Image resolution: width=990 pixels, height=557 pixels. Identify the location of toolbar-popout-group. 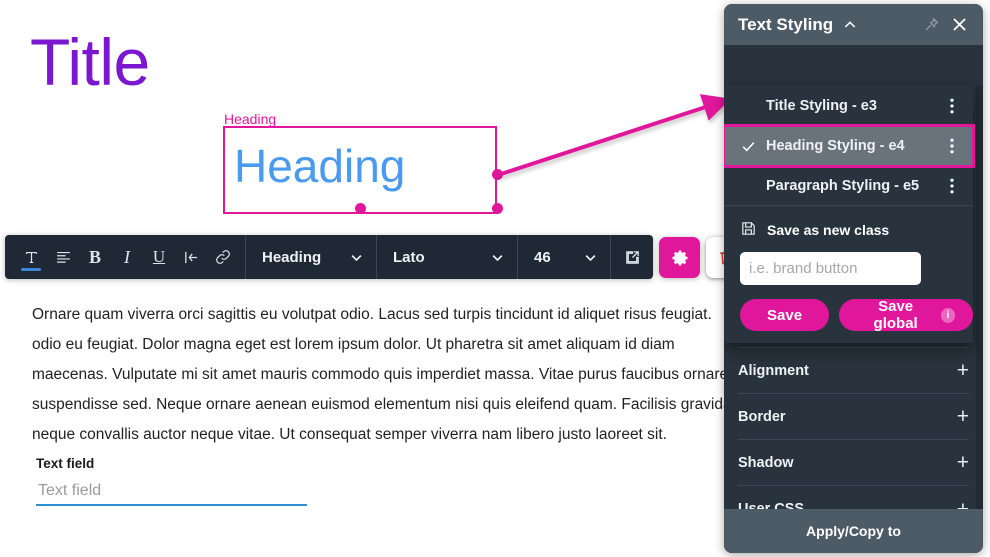
(632, 257).